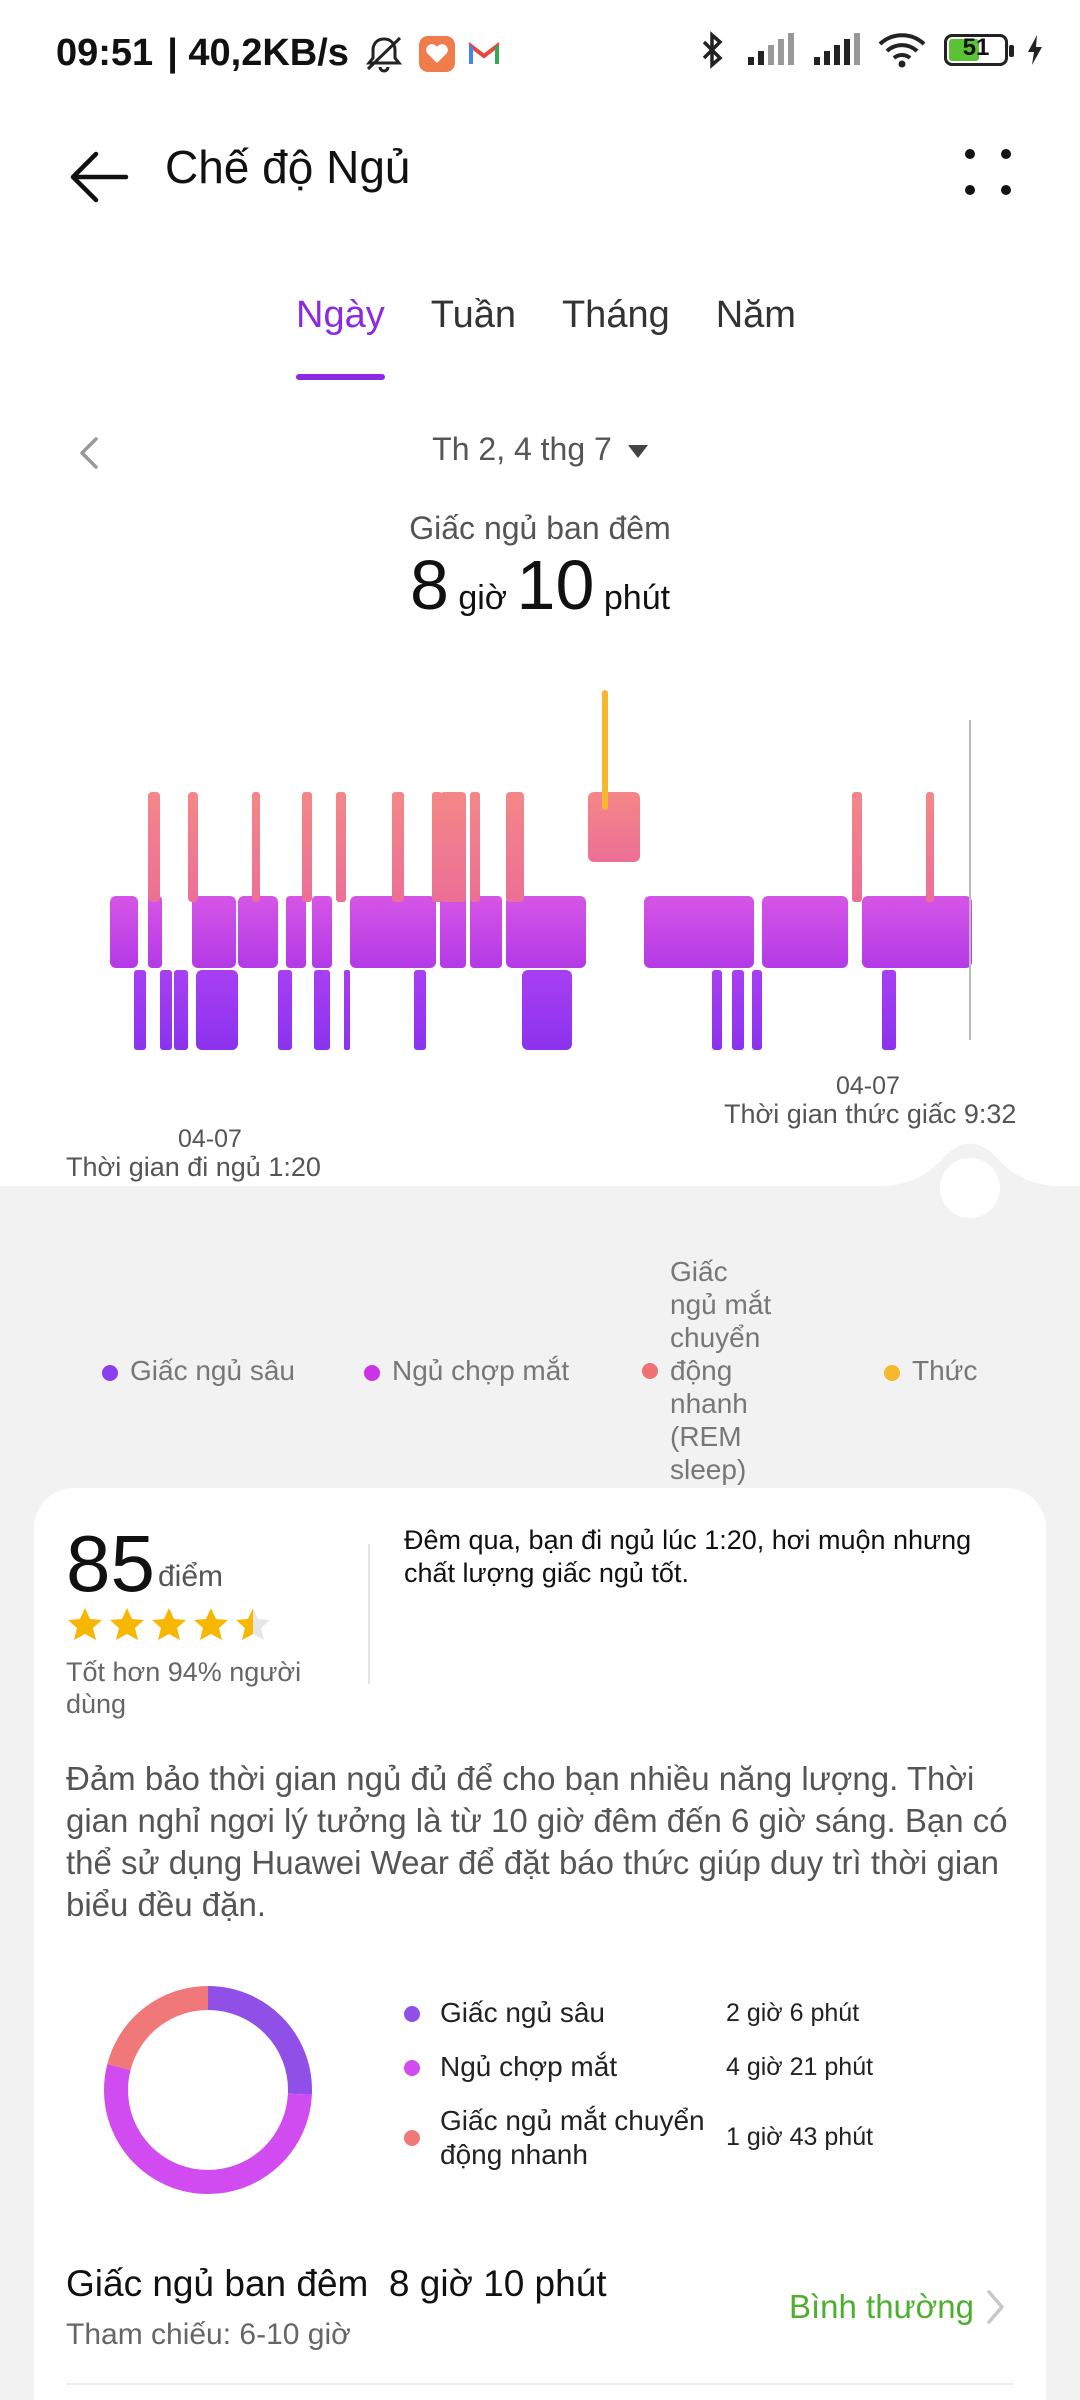 The width and height of the screenshot is (1080, 2400). I want to click on mute-icon, so click(384, 54).